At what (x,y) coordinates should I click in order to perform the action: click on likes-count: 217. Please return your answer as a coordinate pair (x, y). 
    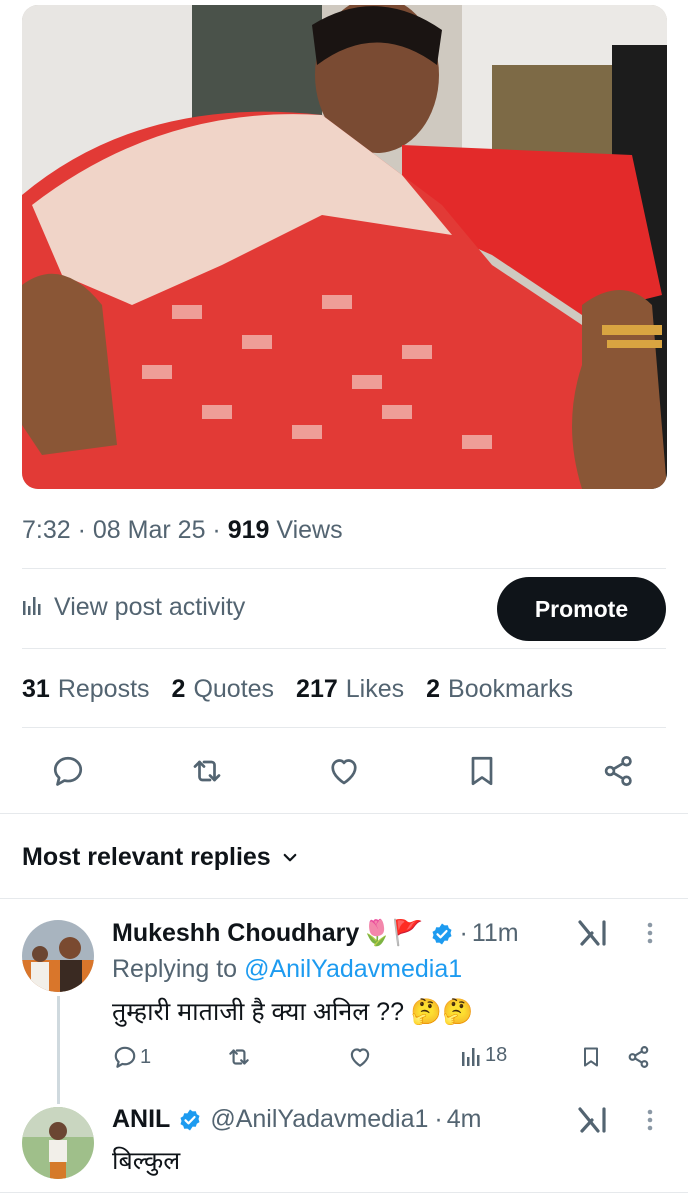
    Looking at the image, I should click on (317, 689).